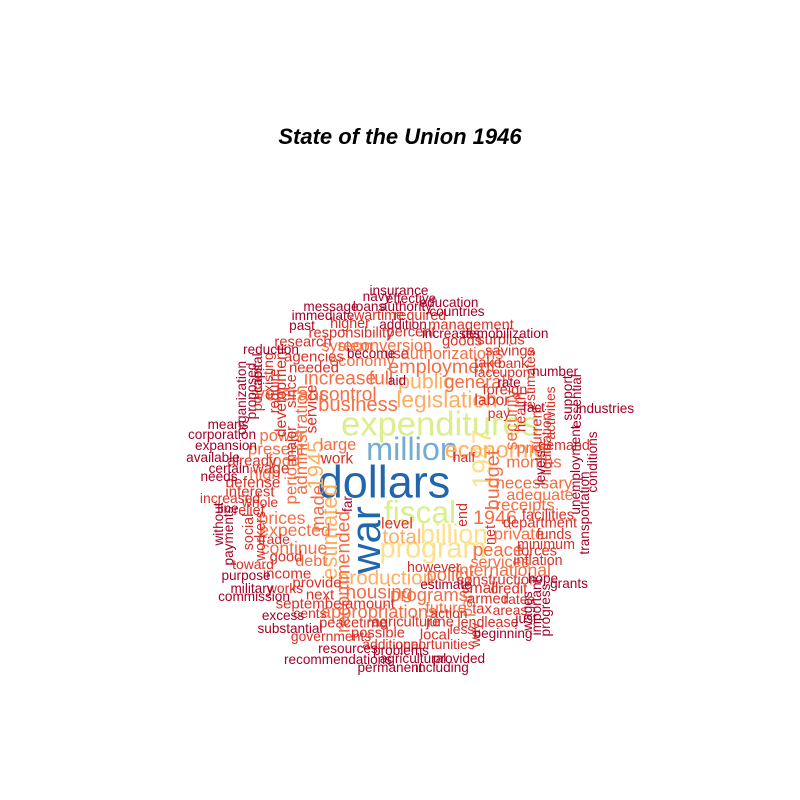 The image size is (800, 800). What do you see at coordinates (248, 532) in the screenshot?
I see `word-social: social` at bounding box center [248, 532].